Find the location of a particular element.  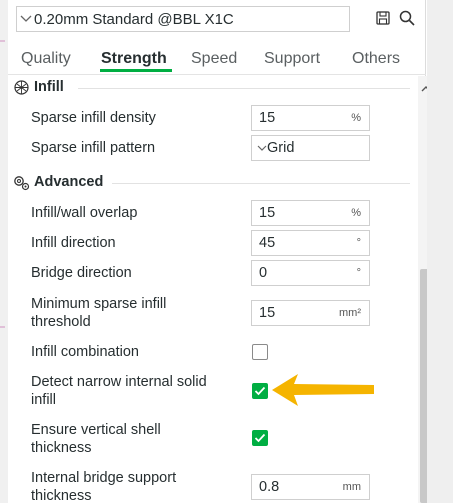

preset-name: 0.20mm Standard @BBL X1C is located at coordinates (134, 19).